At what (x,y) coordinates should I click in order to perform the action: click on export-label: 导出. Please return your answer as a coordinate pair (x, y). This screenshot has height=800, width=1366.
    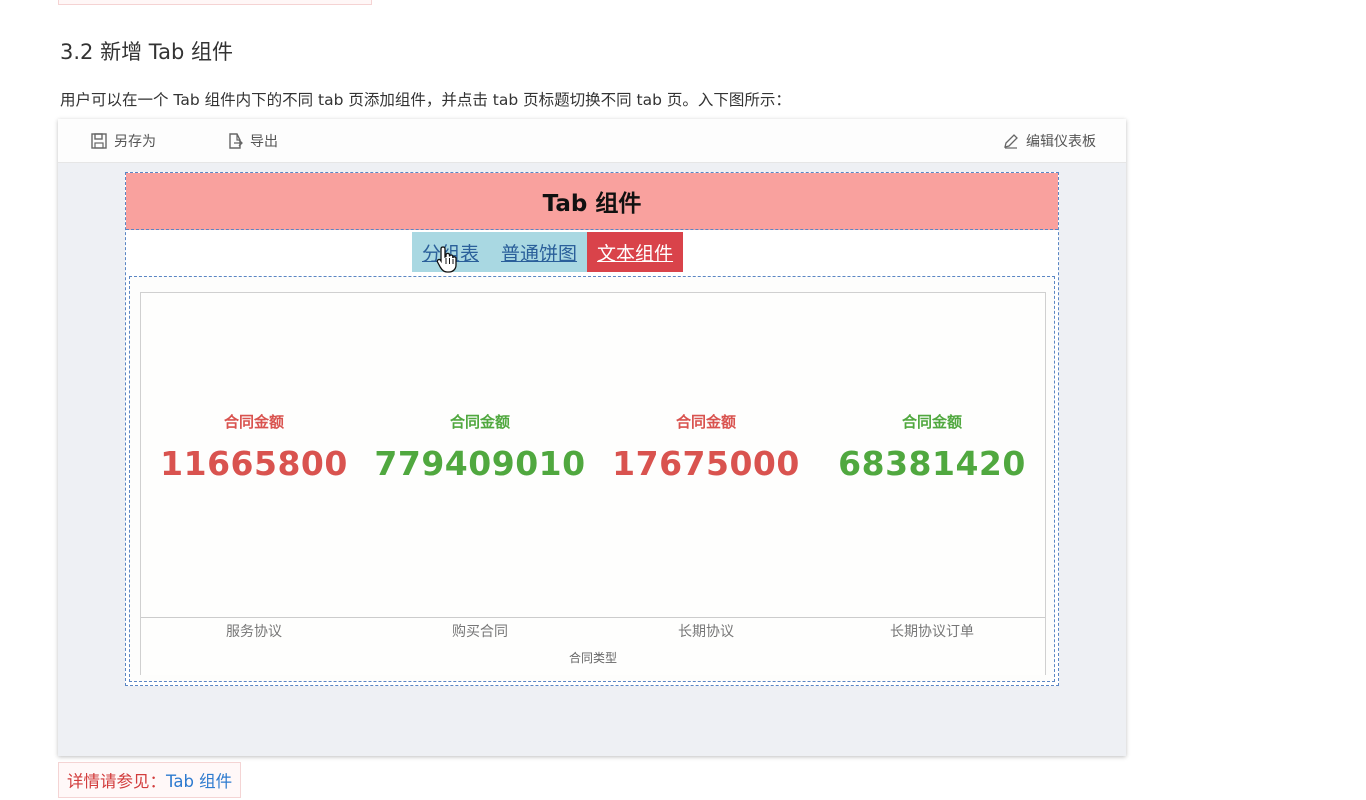
    Looking at the image, I should click on (264, 142).